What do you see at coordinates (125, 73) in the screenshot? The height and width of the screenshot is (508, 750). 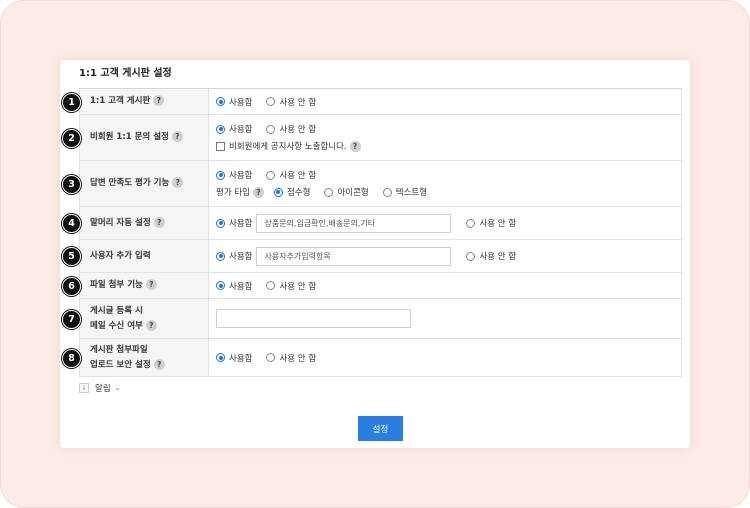 I see `page-title: 1:1 고객 게시판 설정` at bounding box center [125, 73].